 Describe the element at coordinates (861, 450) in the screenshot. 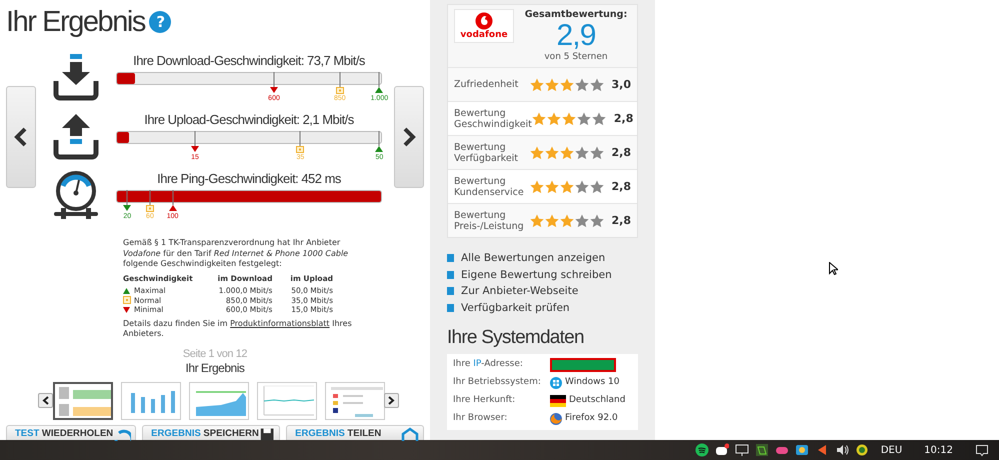

I see `globe-app-icon` at that location.